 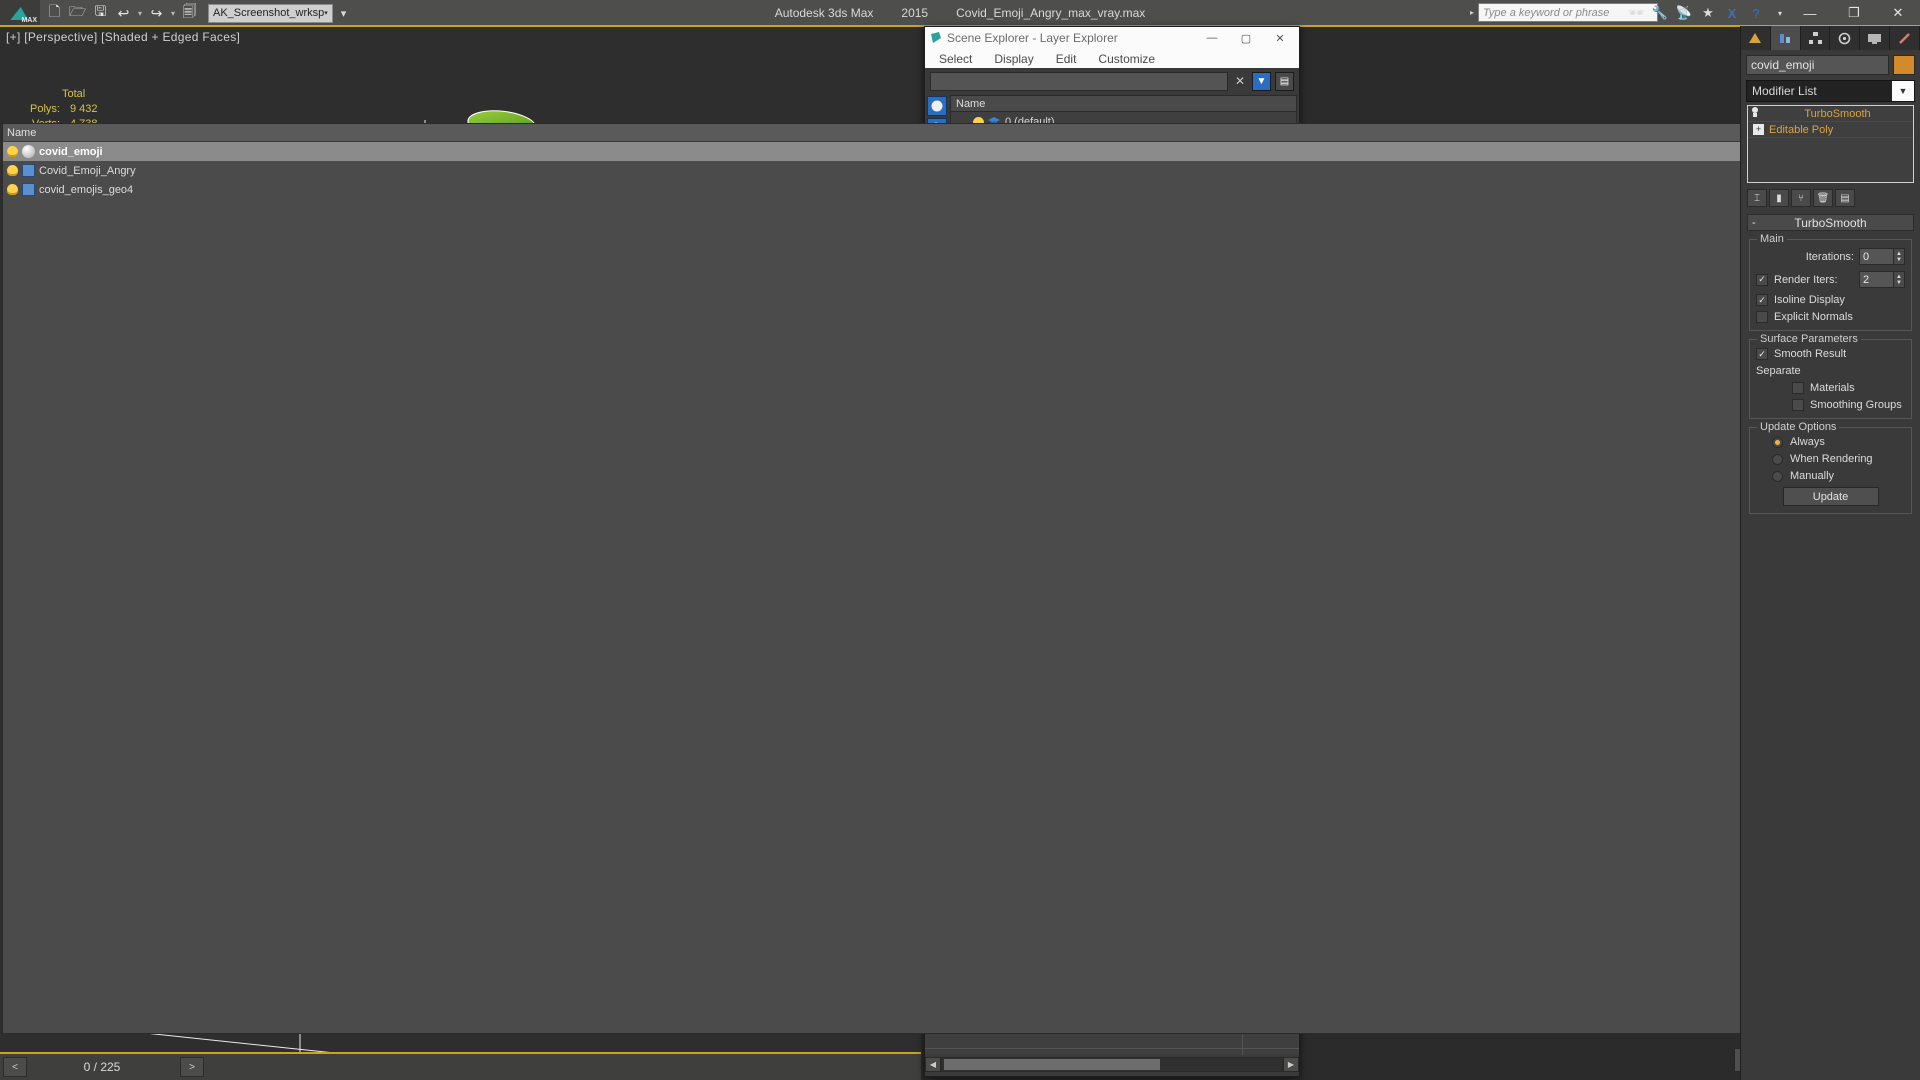 What do you see at coordinates (1801, 198) in the screenshot?
I see `make-unique-icon: ⑂` at bounding box center [1801, 198].